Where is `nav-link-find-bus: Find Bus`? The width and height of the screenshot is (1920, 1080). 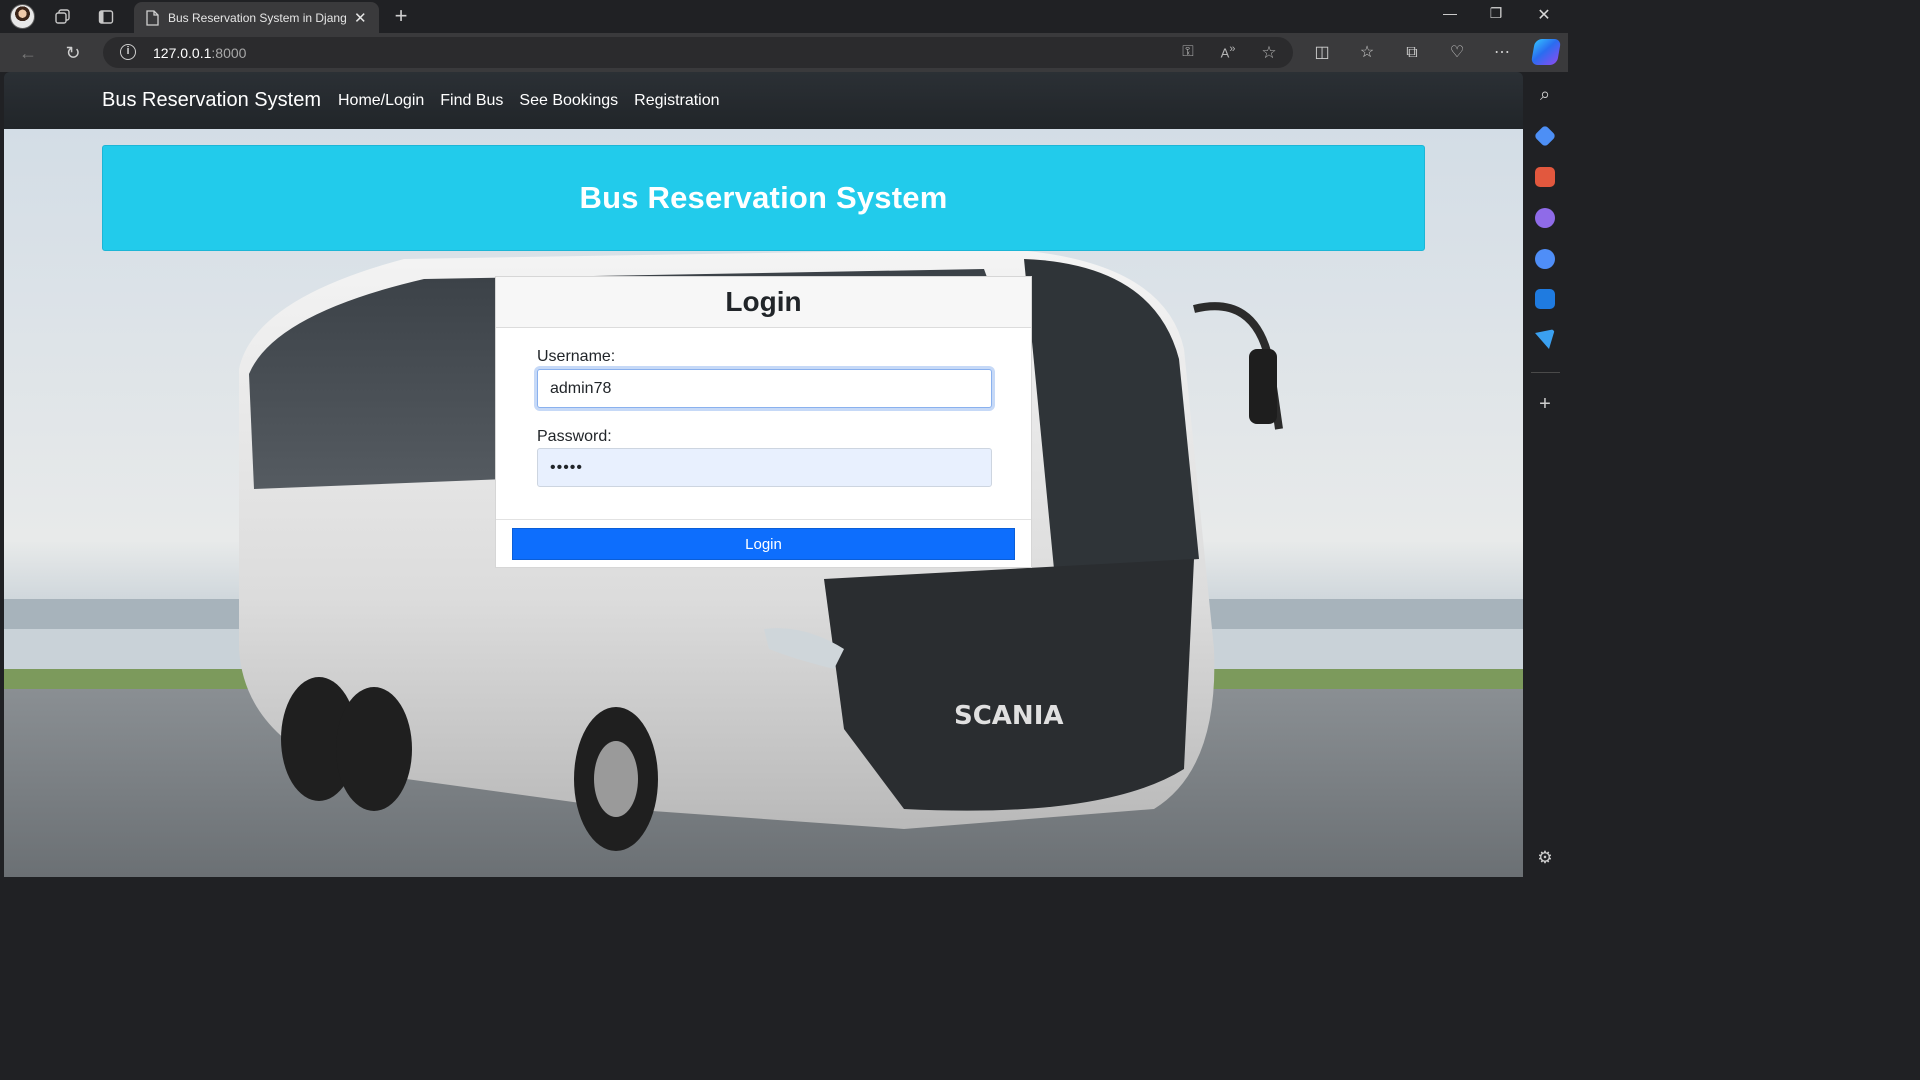
nav-link-find-bus: Find Bus is located at coordinates (471, 101).